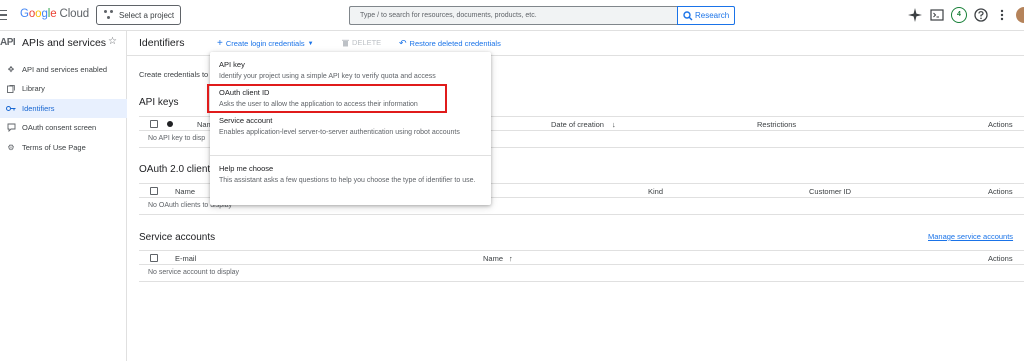 The height and width of the screenshot is (361, 1024). Describe the element at coordinates (581, 257) in the screenshot. I see `service-accounts-header-row: E-mail Name ↑ Actions` at that location.